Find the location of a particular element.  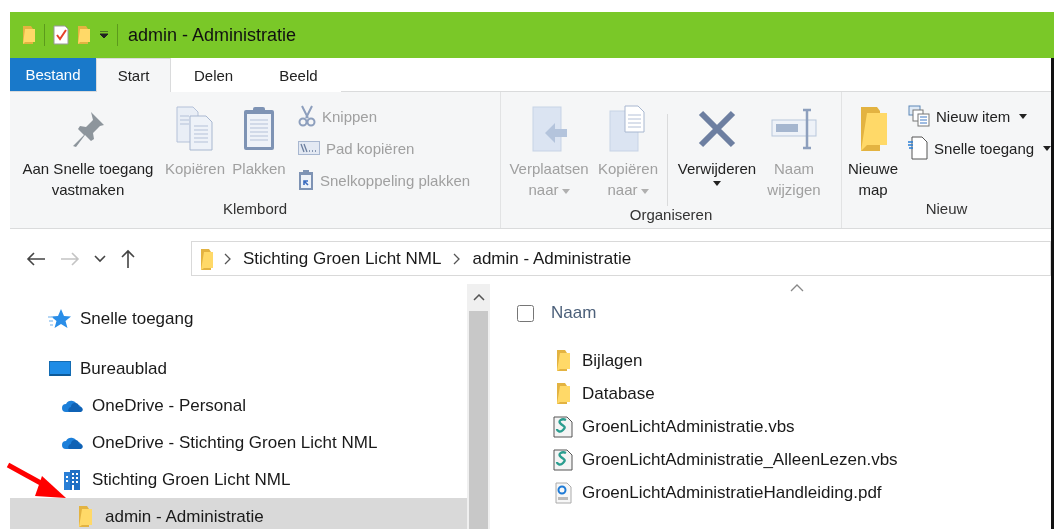

desktop-icon is located at coordinates (60, 368).